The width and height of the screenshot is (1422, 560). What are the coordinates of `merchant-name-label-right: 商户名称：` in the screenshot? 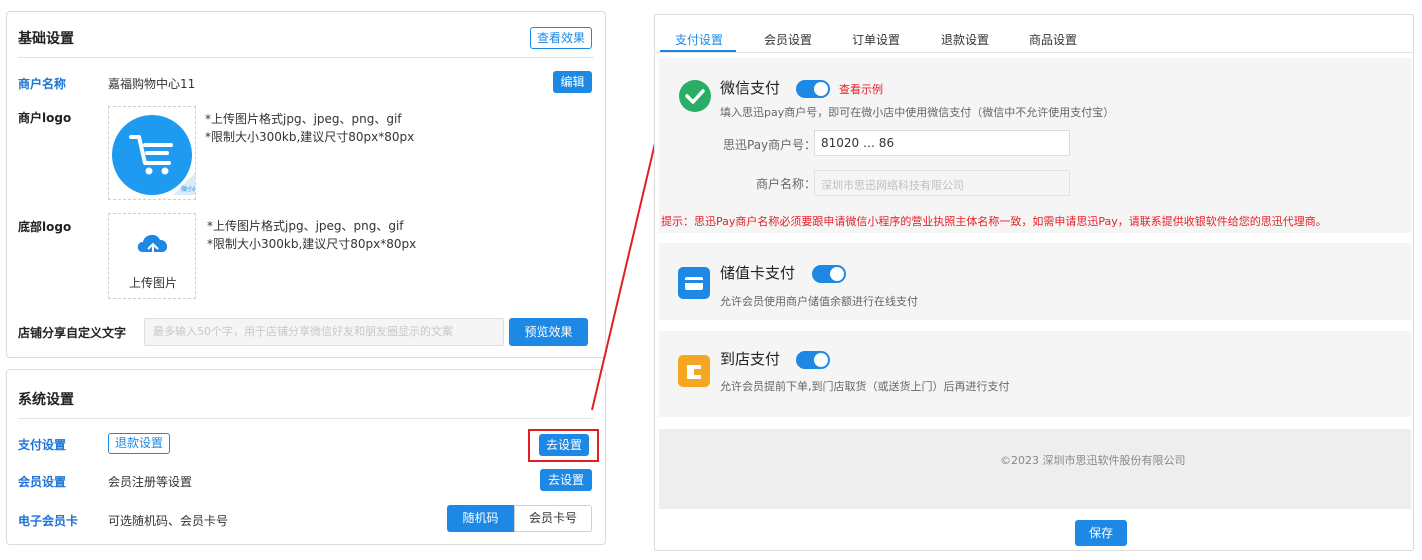 It's located at (786, 184).